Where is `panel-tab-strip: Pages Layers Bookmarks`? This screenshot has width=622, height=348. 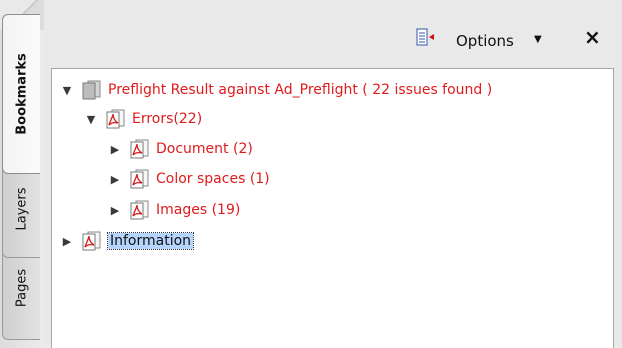 panel-tab-strip: Pages Layers Bookmarks is located at coordinates (22, 174).